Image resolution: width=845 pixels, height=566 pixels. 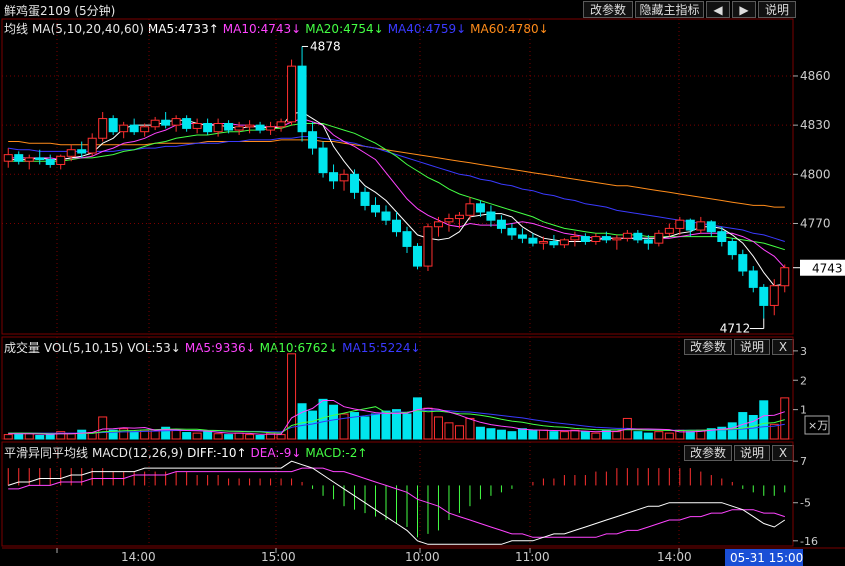 What do you see at coordinates (803, 380) in the screenshot?
I see `vol-y-tick-label: 2` at bounding box center [803, 380].